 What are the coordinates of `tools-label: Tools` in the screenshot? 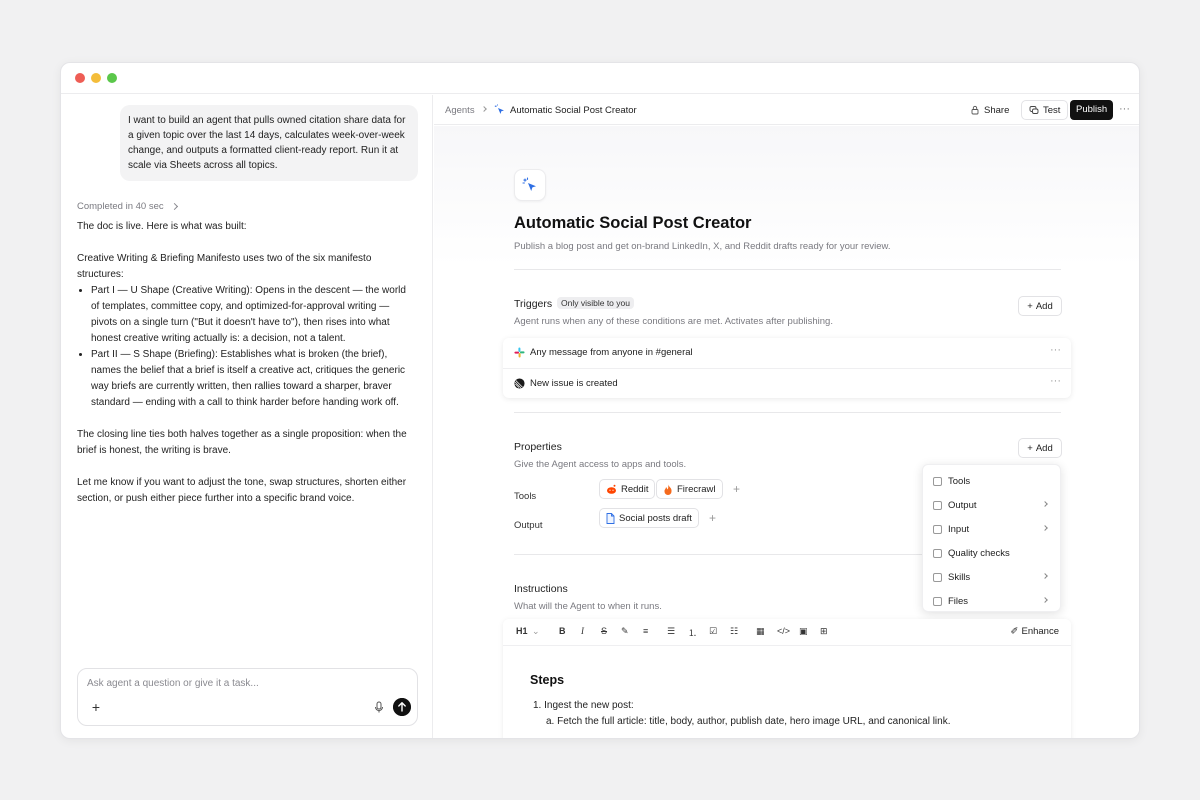 It's located at (525, 496).